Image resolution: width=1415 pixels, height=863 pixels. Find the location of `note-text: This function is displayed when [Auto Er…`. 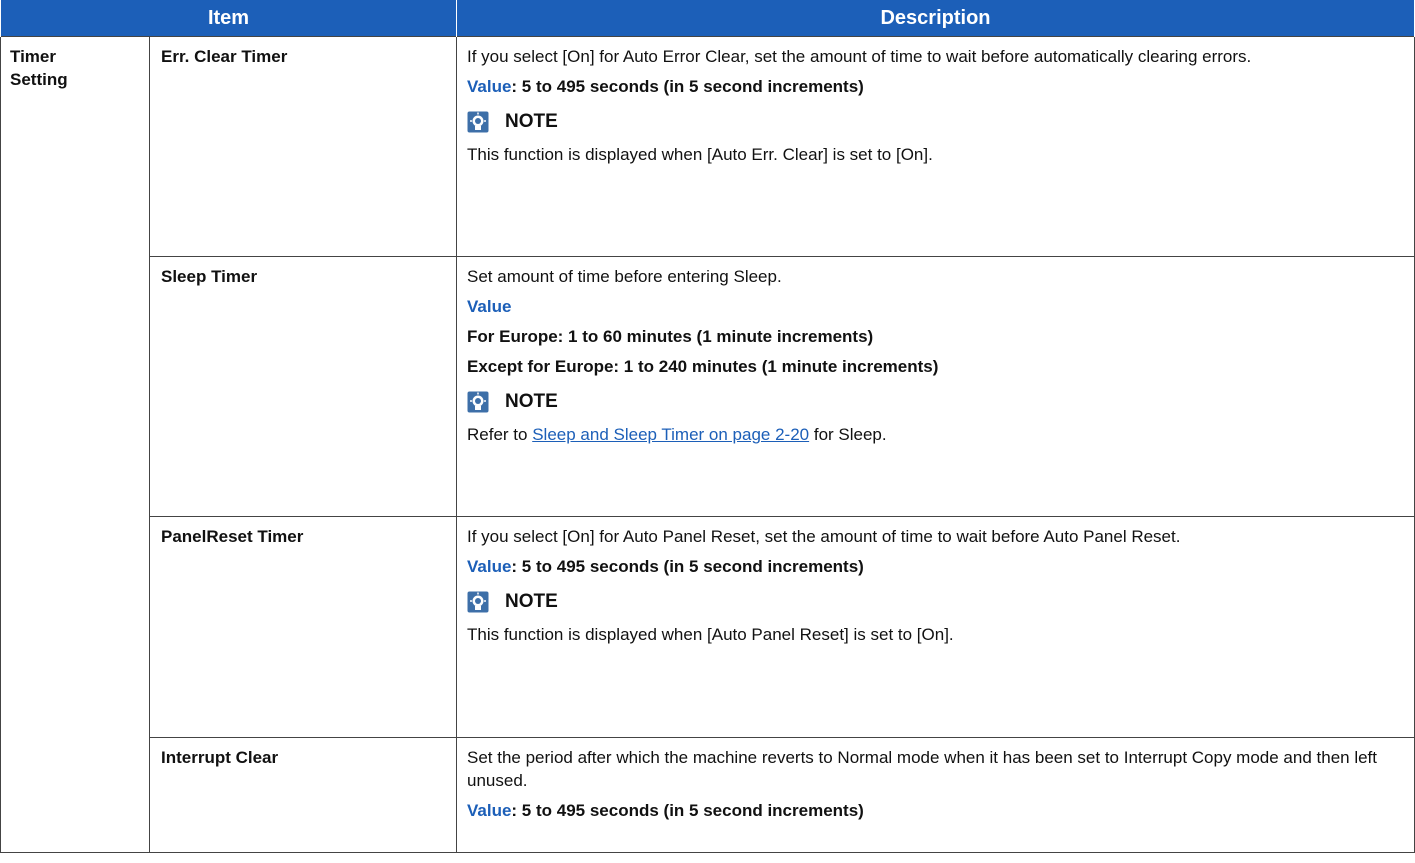

note-text: This function is displayed when [Auto Er… is located at coordinates (700, 154).